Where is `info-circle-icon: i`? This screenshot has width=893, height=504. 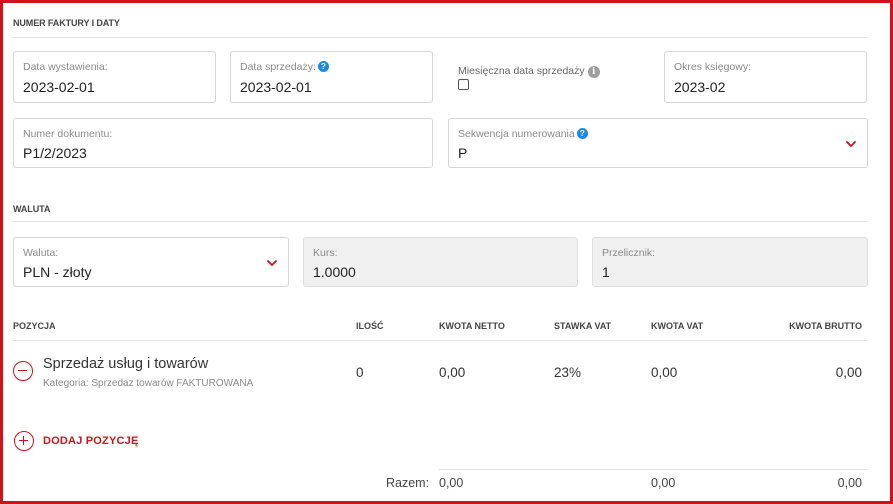 info-circle-icon: i is located at coordinates (593, 72).